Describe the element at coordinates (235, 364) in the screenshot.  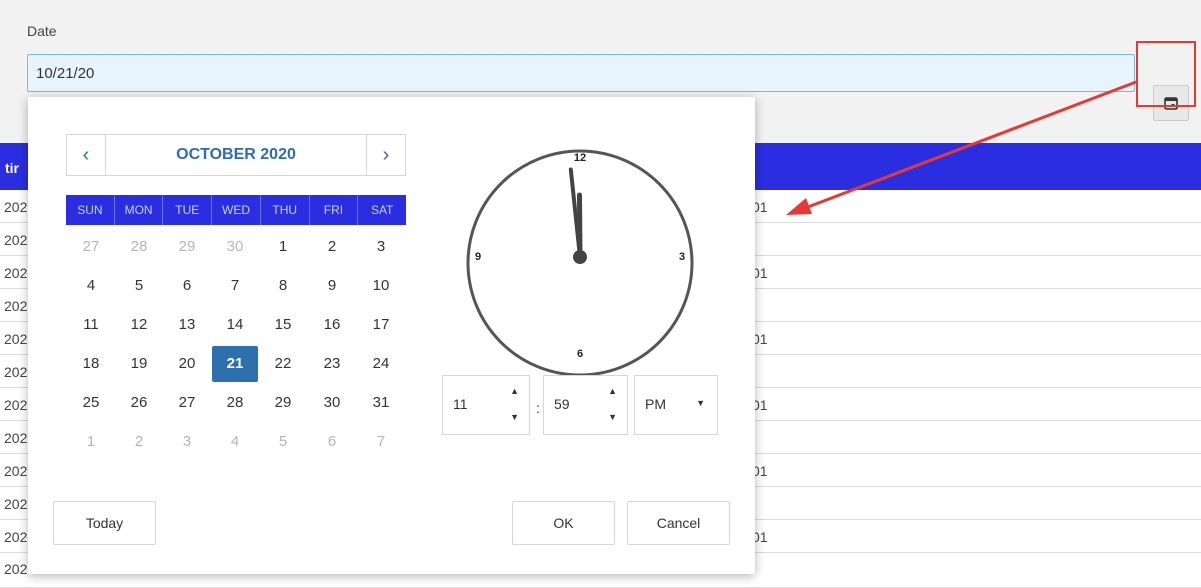
I see `calendar-day-selected: 21` at that location.